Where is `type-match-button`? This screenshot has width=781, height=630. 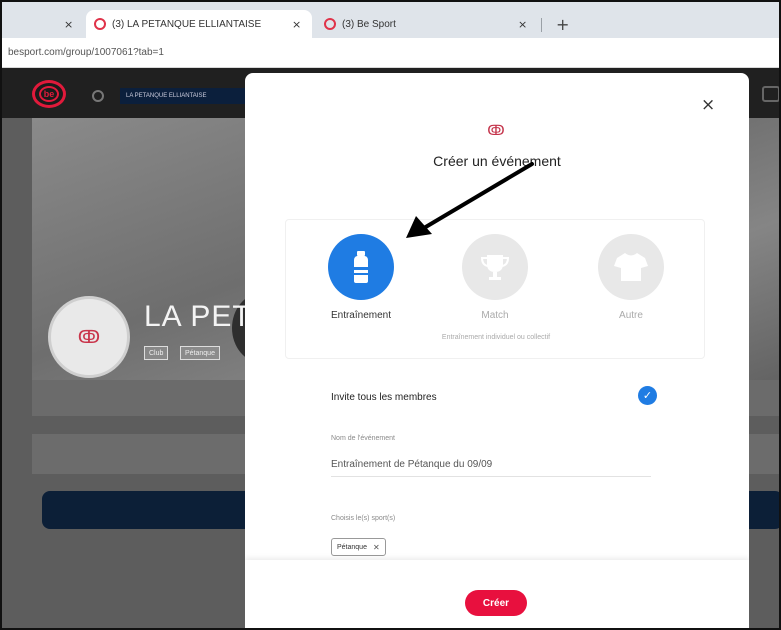
type-match-button is located at coordinates (495, 267).